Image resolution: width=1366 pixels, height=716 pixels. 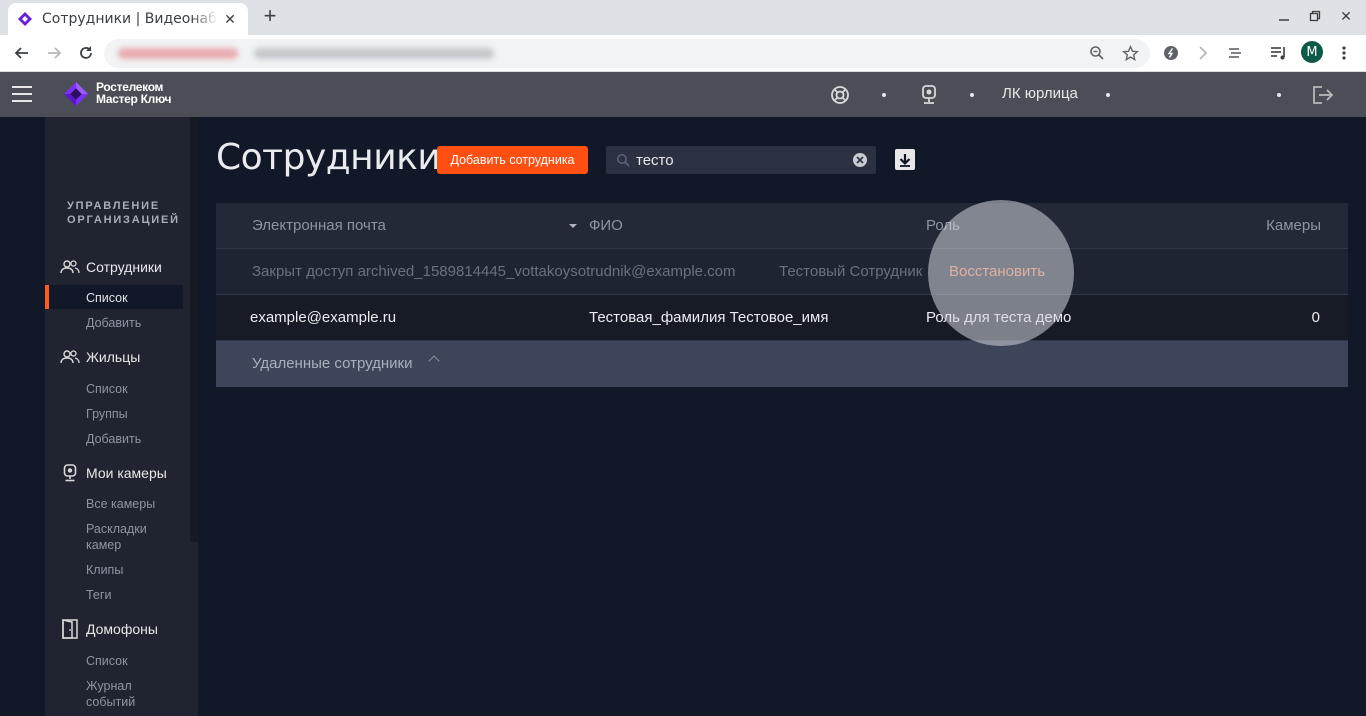 I want to click on sidebar-group-label: Сотрудники, so click(x=124, y=267).